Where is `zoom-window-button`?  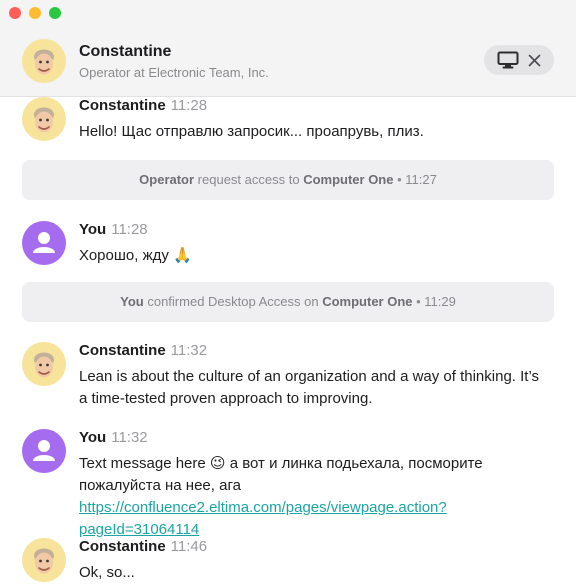 zoom-window-button is located at coordinates (55, 13).